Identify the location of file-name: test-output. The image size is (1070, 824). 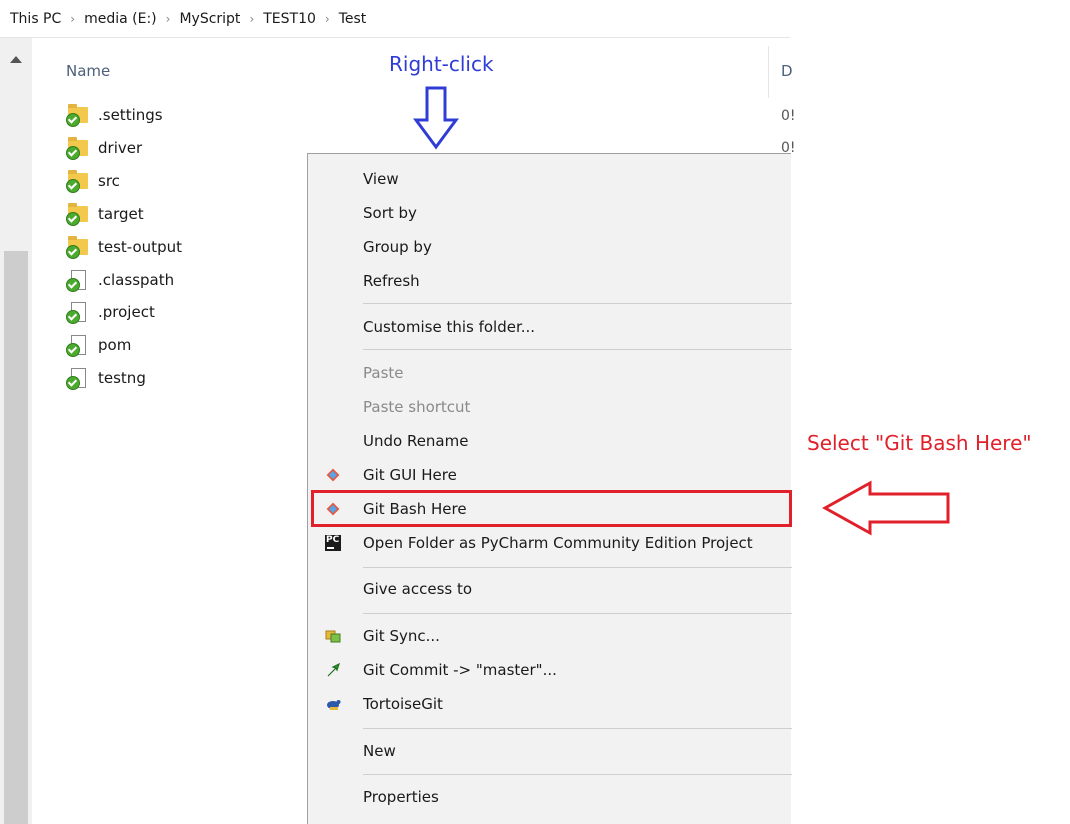
(140, 247).